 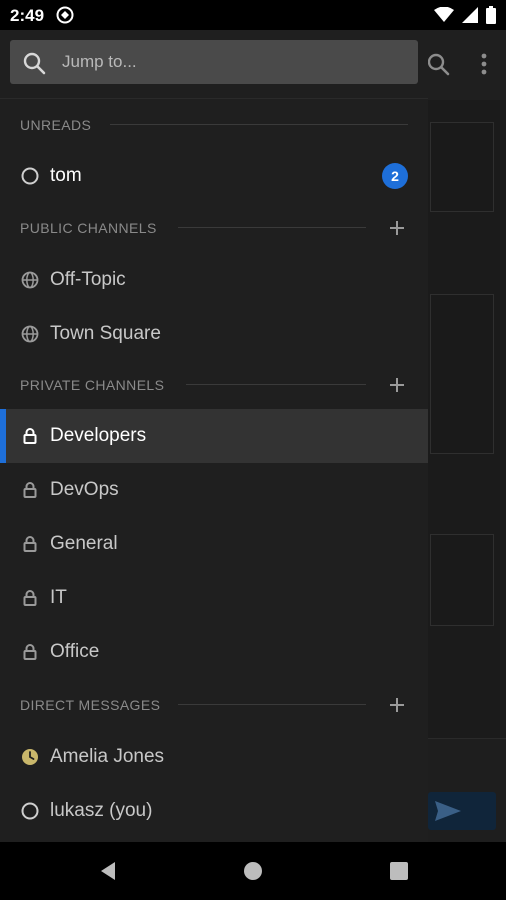 What do you see at coordinates (399, 871) in the screenshot?
I see `recents-icon` at bounding box center [399, 871].